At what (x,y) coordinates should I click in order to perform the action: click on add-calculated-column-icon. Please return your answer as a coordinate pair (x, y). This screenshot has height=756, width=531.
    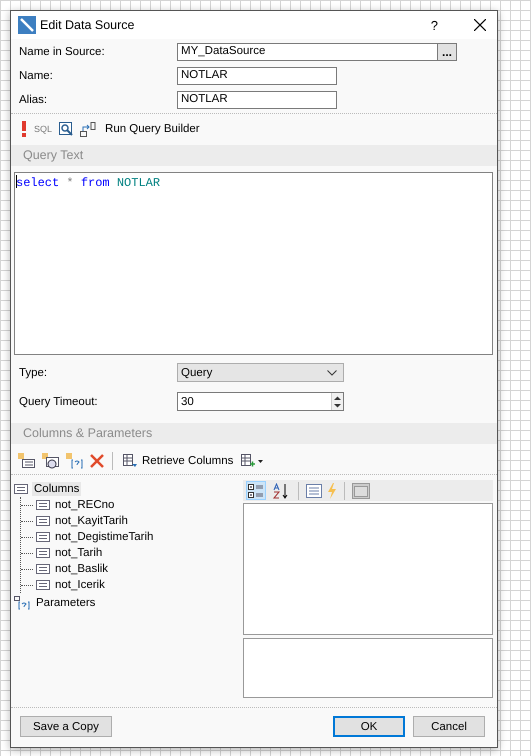
    Looking at the image, I should click on (51, 461).